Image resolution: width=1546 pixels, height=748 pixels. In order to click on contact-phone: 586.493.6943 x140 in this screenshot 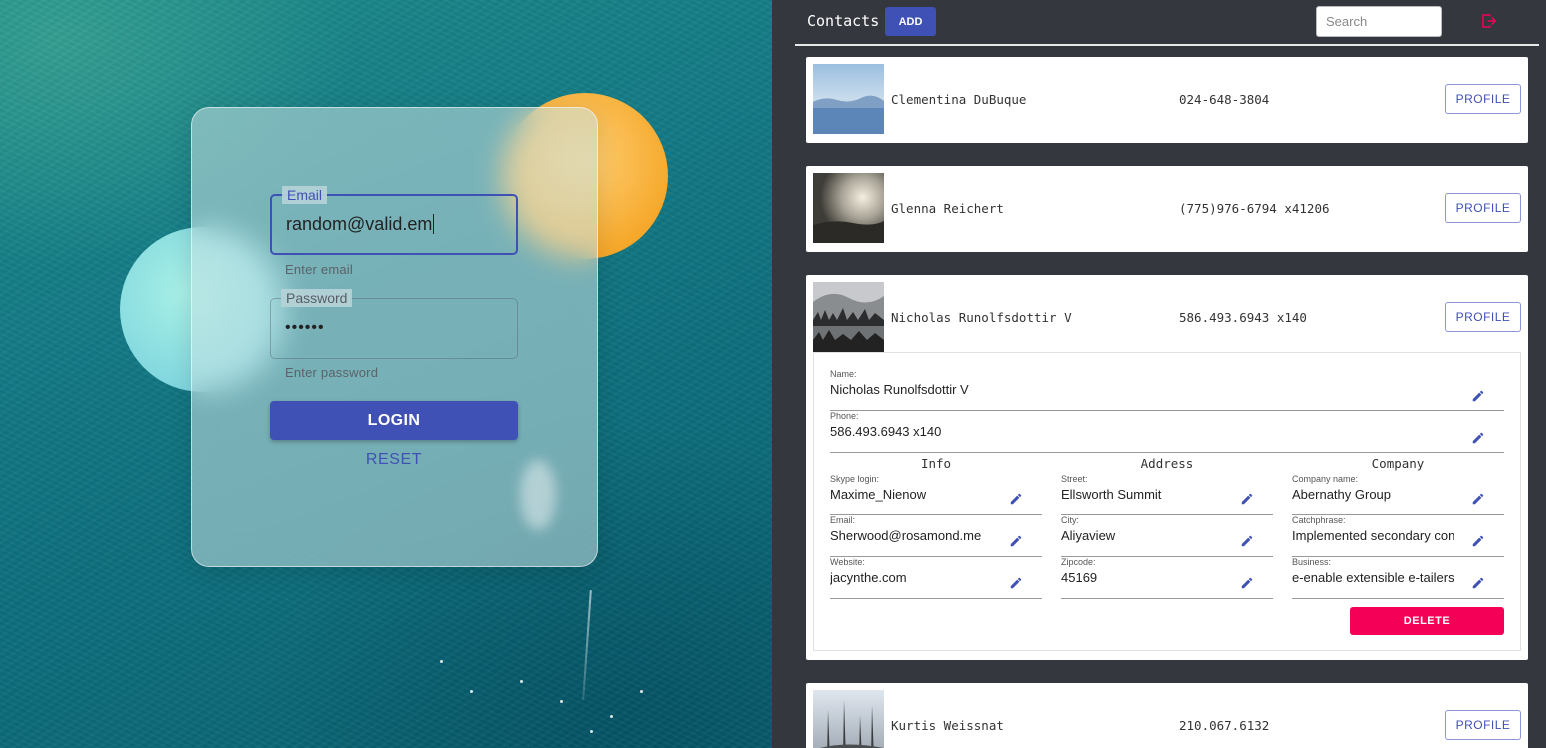, I will do `click(1243, 317)`.